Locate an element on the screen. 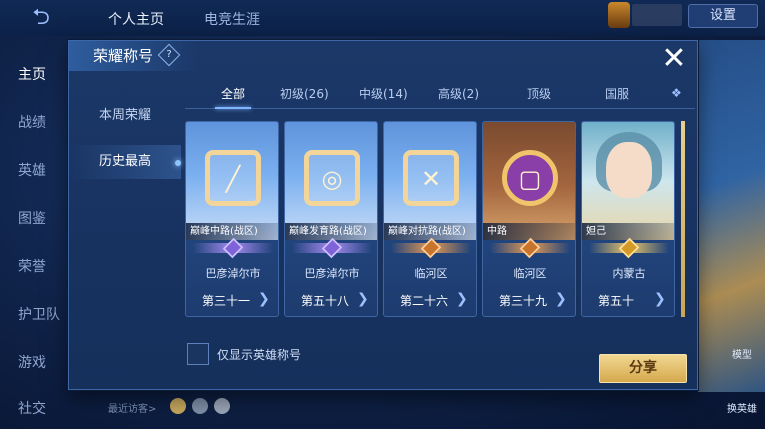 This screenshot has width=765, height=429. checkbox-label: 仅显示英雄称号 is located at coordinates (259, 355).